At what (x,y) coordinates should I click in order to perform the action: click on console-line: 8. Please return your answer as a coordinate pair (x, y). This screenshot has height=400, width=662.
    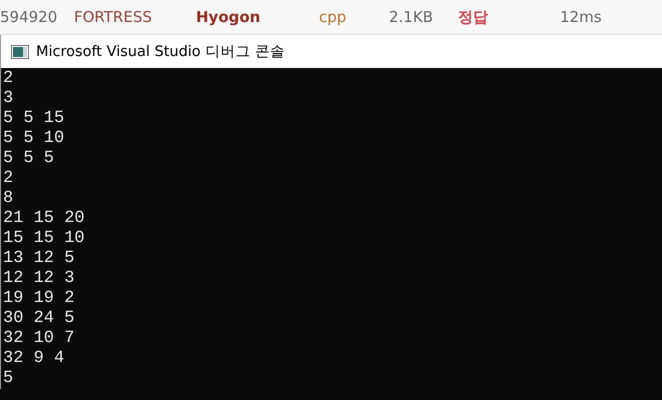
    Looking at the image, I should click on (8, 199).